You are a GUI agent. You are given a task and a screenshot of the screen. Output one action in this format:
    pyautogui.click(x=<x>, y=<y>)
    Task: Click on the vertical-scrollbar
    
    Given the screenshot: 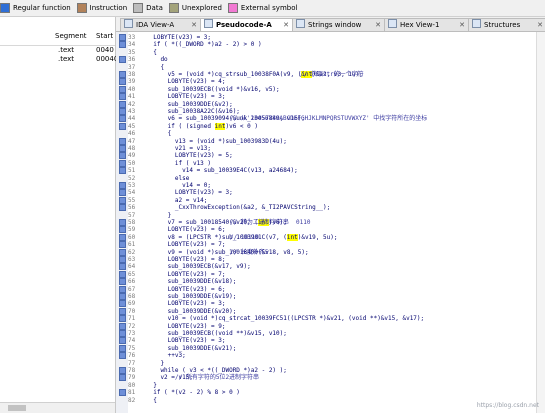 What is the action you would take?
    pyautogui.click(x=540, y=222)
    